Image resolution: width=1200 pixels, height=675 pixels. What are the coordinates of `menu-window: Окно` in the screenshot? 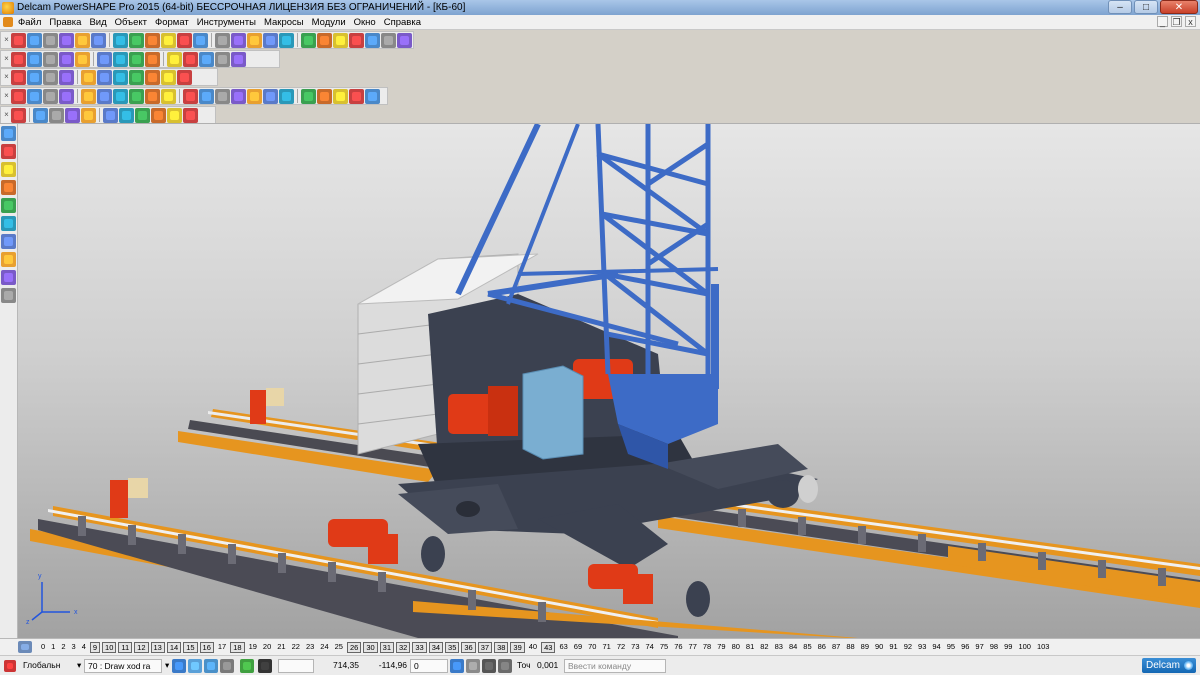 It's located at (365, 22).